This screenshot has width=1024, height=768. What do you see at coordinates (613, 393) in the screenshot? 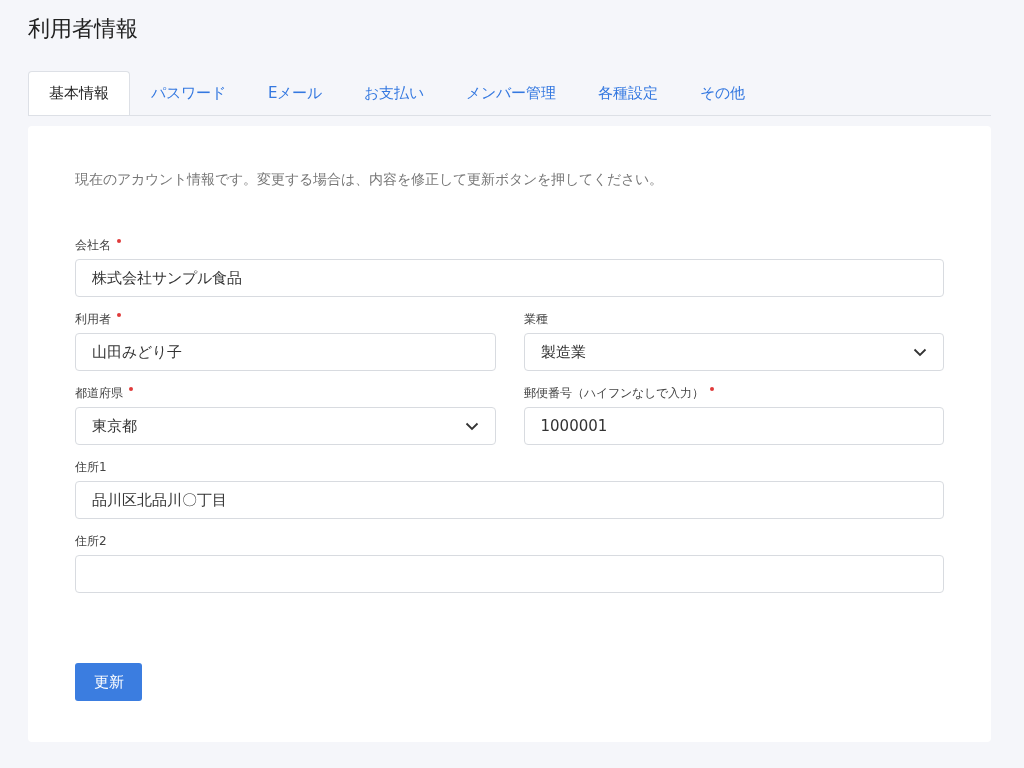
I see `field-label: 郵便番号（ハイフンなしで入力）` at bounding box center [613, 393].